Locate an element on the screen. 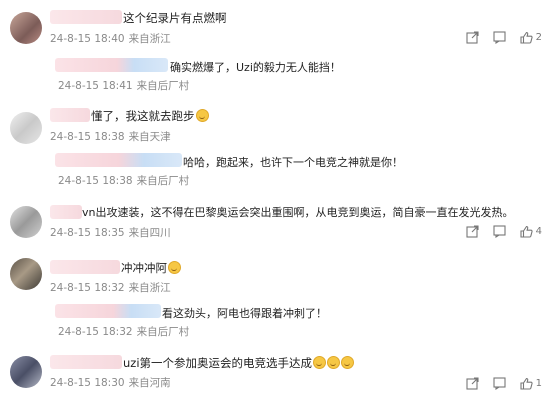  comment-meta: 24-8-15 18:38 来自天津 is located at coordinates (112, 137).